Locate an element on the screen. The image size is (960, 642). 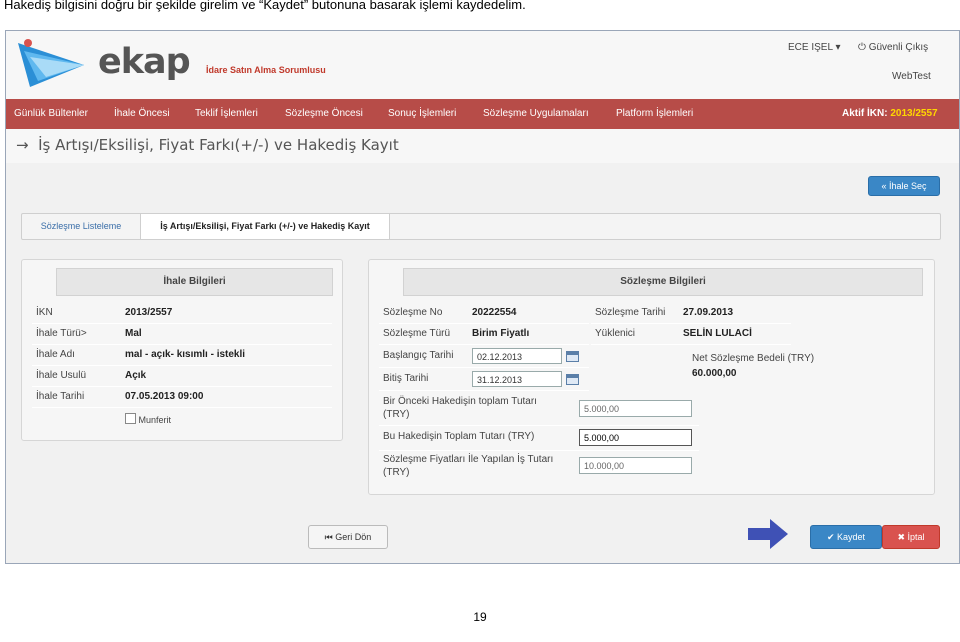
bitis-tarihi-label: Bitiş Tarihi is located at coordinates (406, 378).